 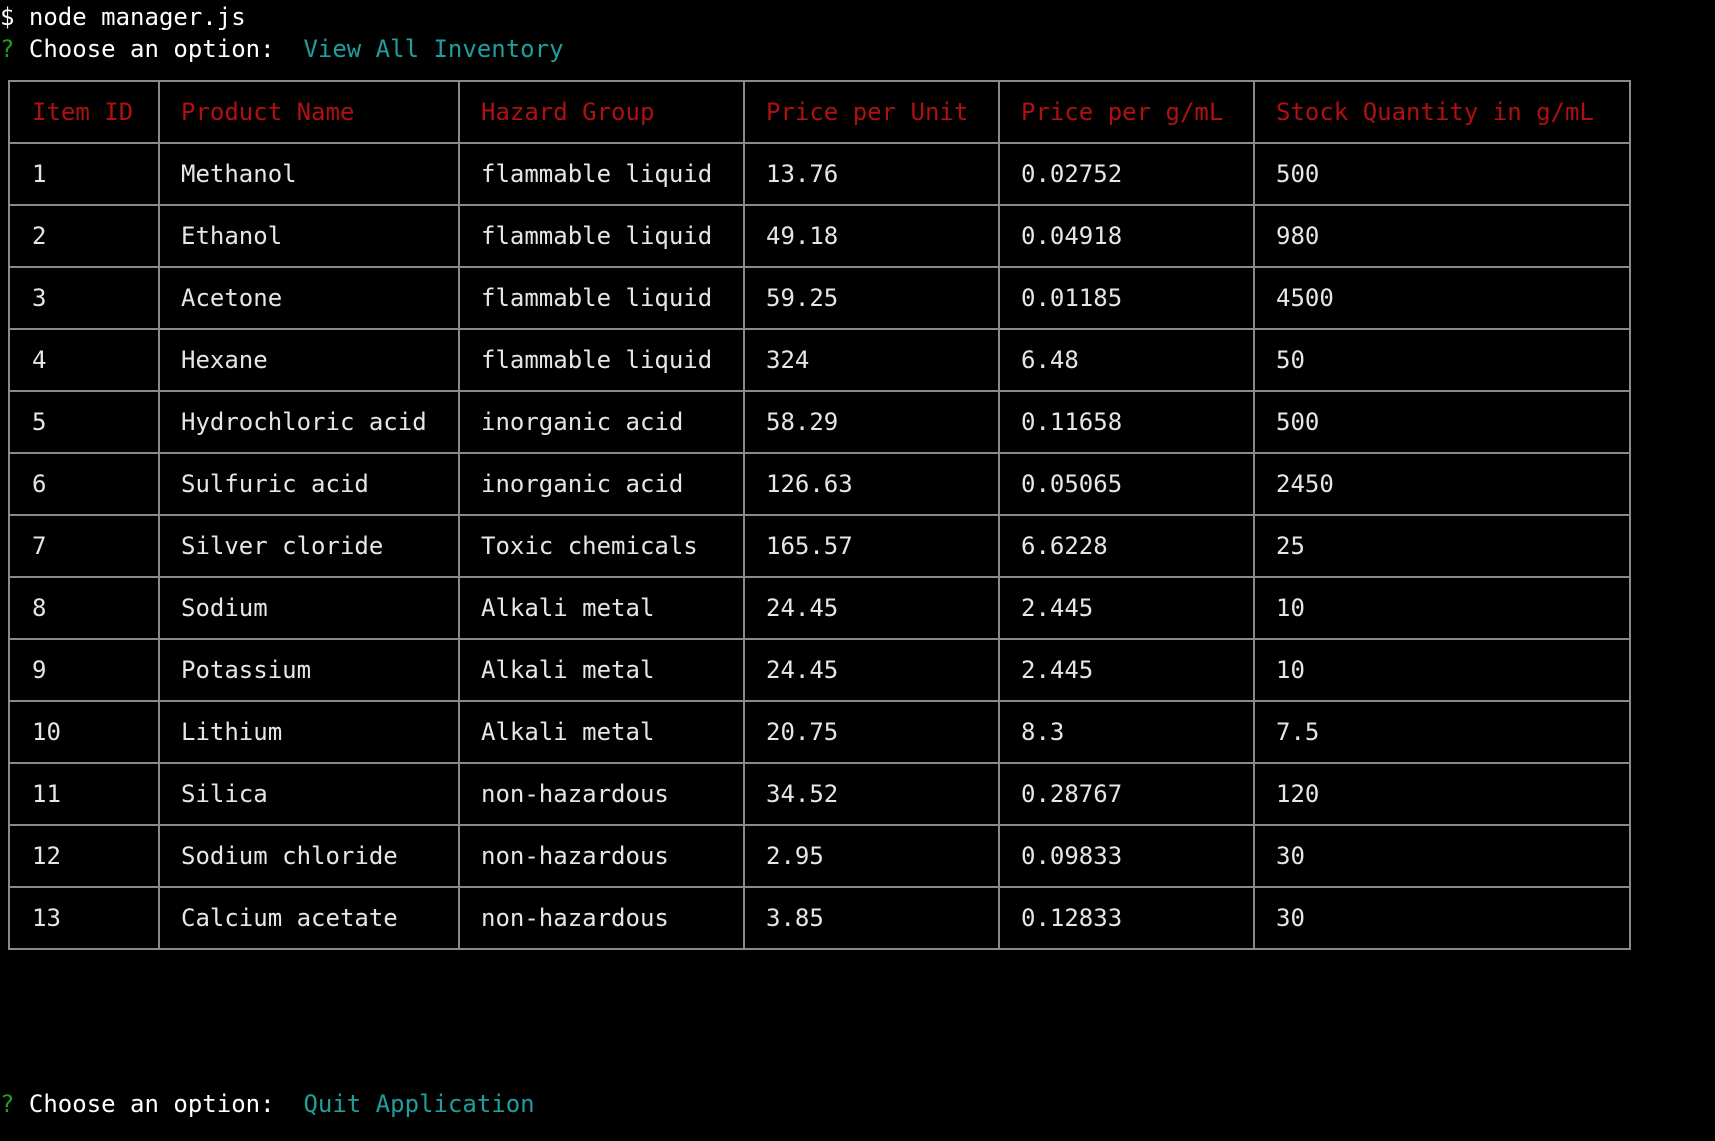 I want to click on cell-stock-quantity: 4500, so click(x=1442, y=298).